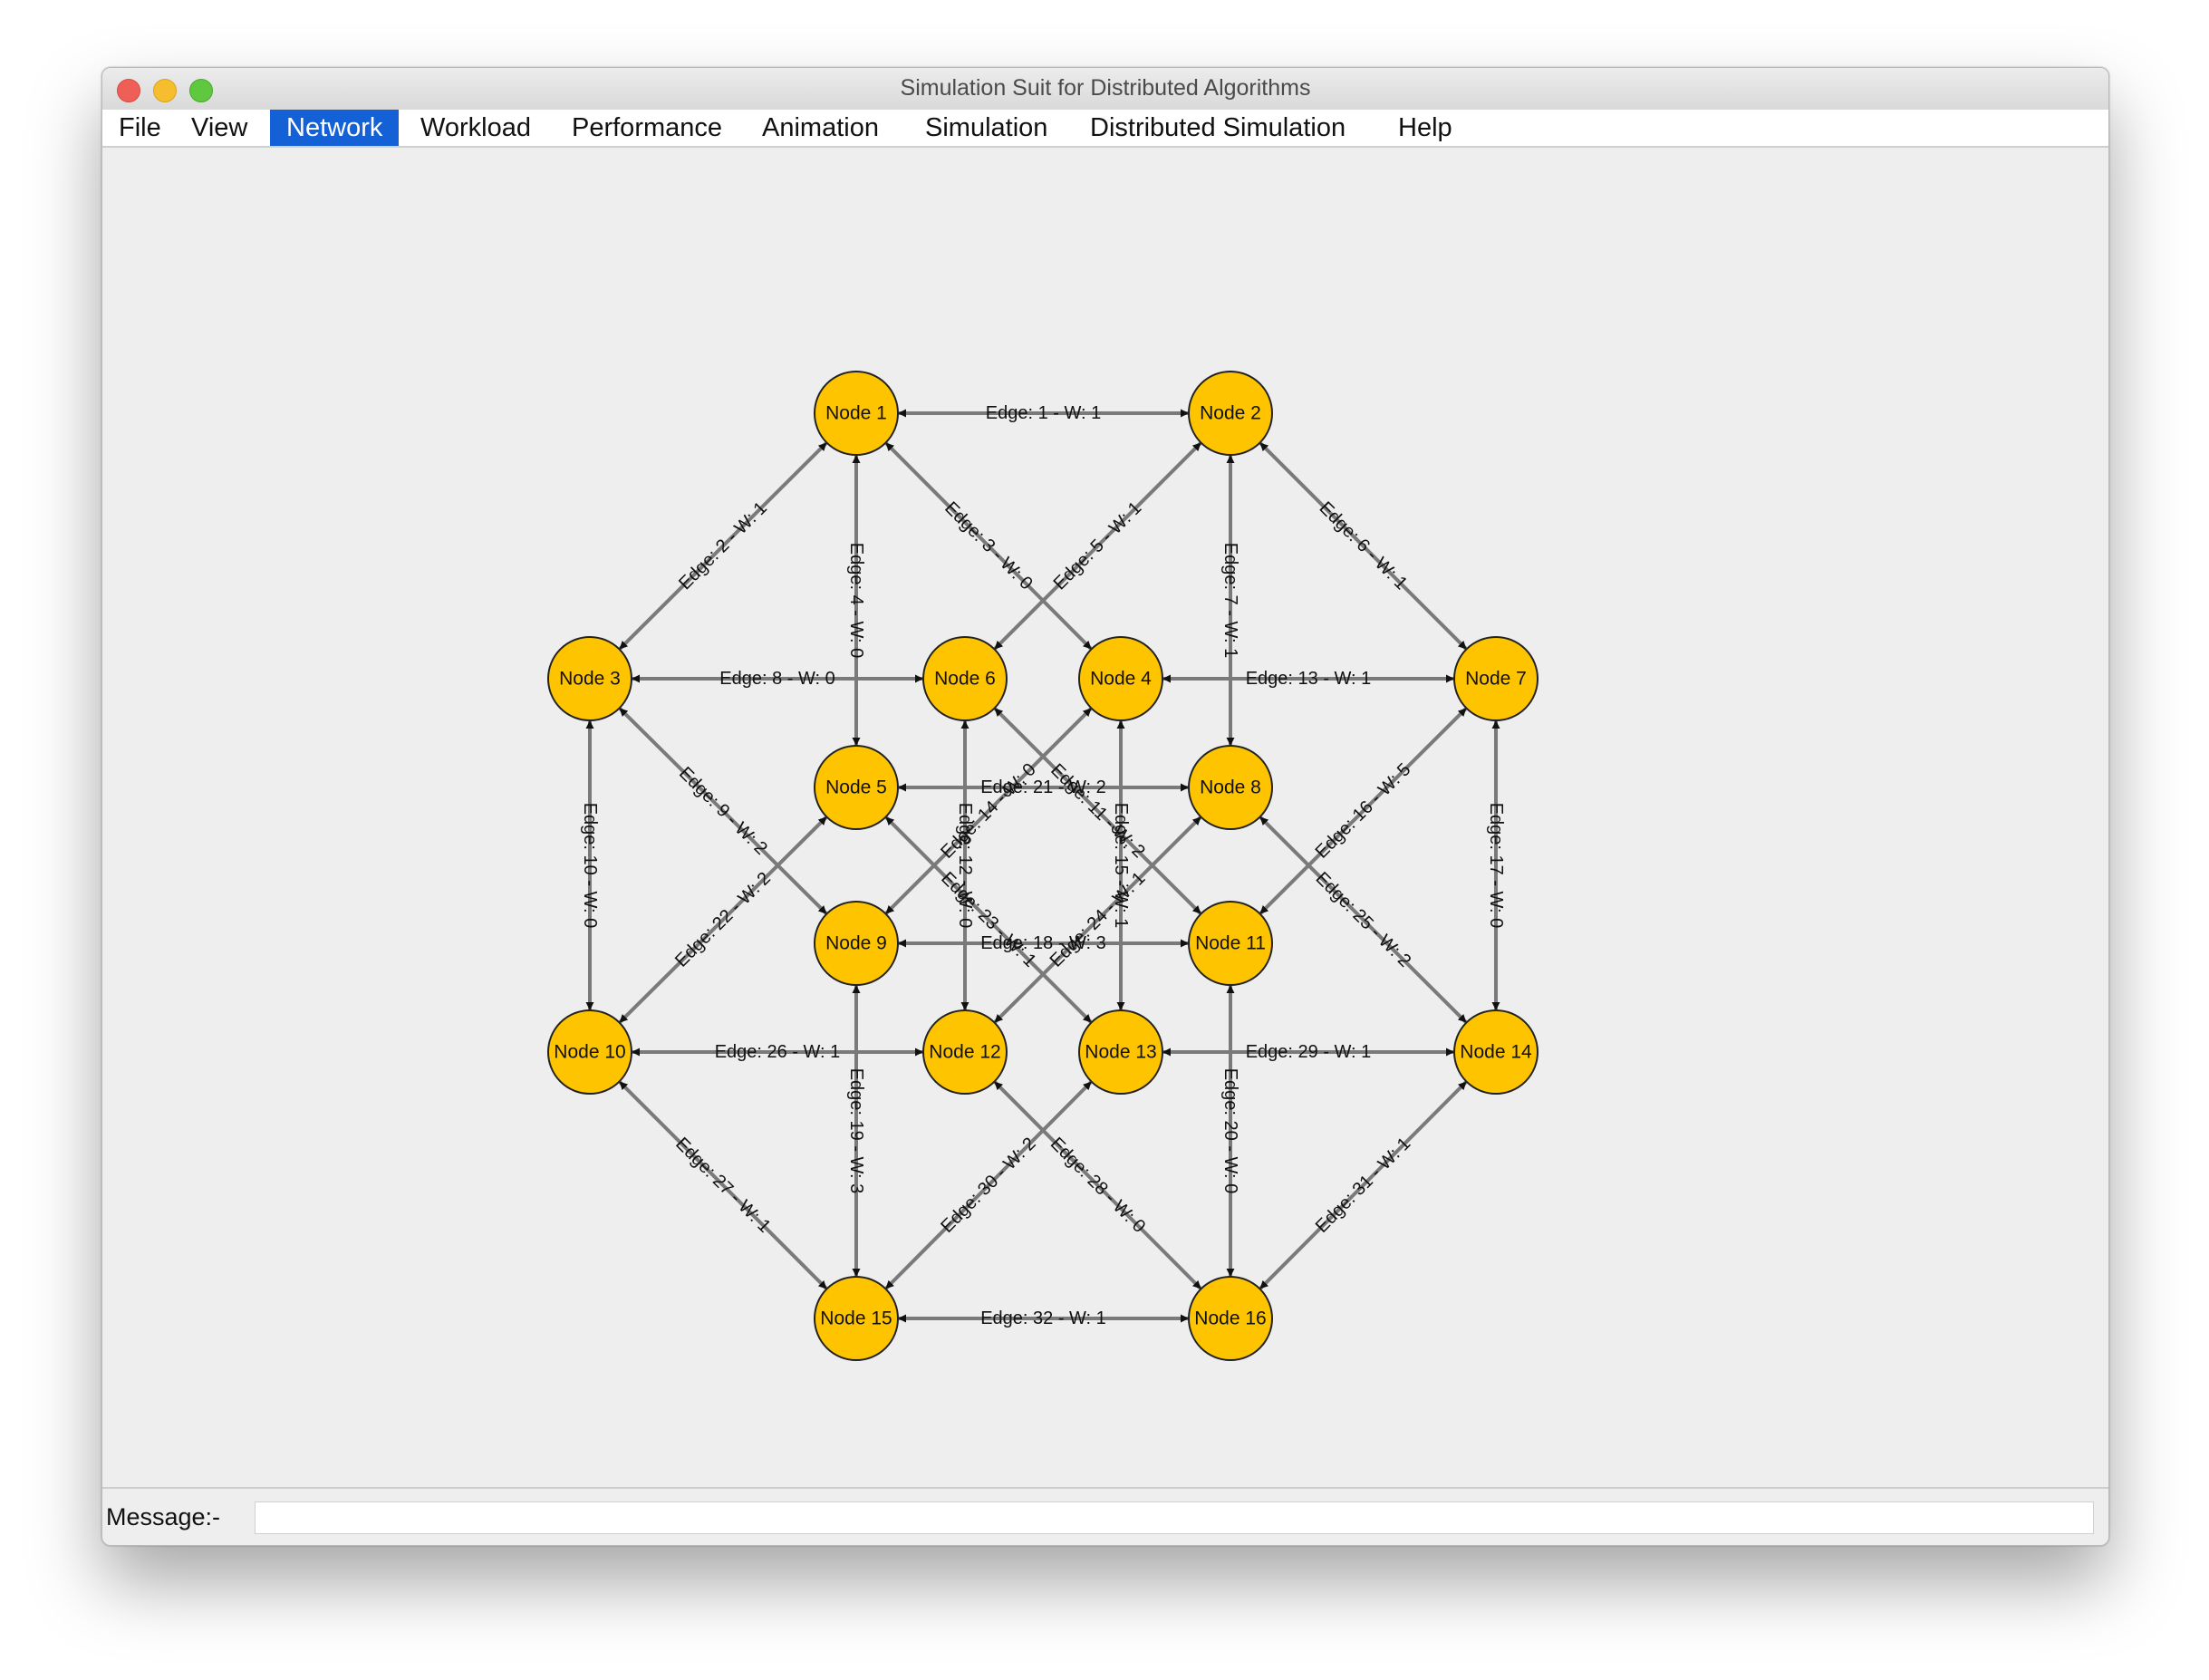 This screenshot has width=2209, height=1680. What do you see at coordinates (1309, 1052) in the screenshot?
I see `edge-label: Edge: 29 - W: 1` at bounding box center [1309, 1052].